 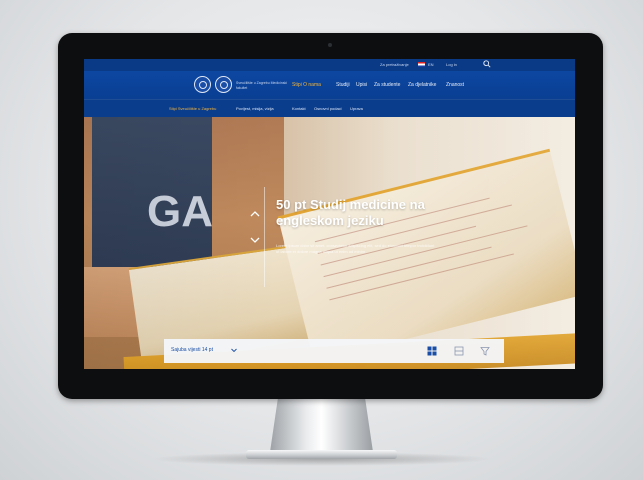 I want to click on utility-bar: Za pretraživanje EN Log in, so click(x=329, y=65).